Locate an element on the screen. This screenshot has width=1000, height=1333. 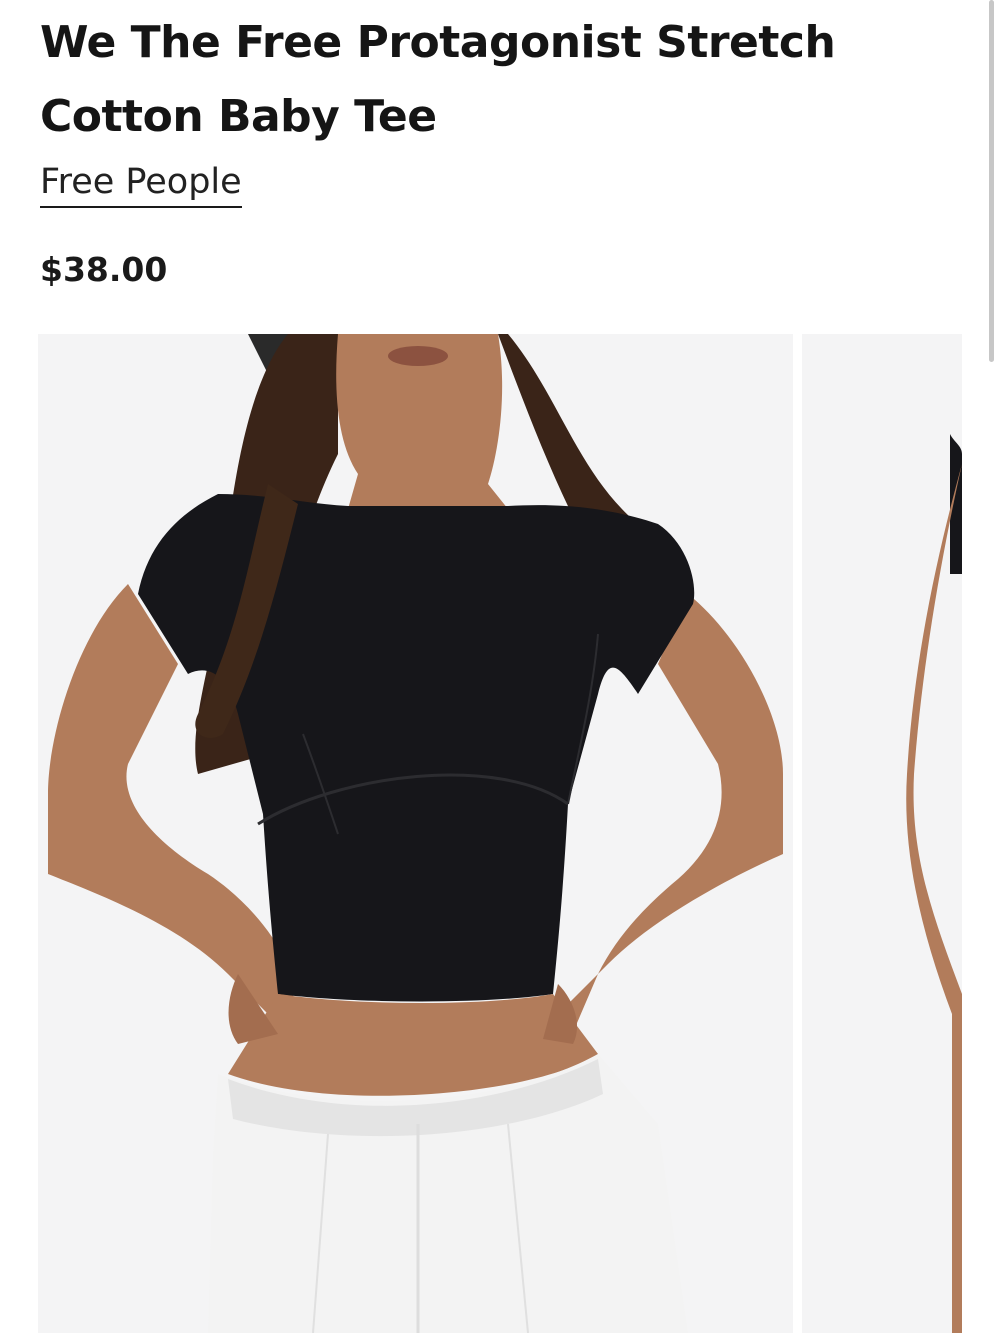
scrollbar is located at coordinates (991, 181).